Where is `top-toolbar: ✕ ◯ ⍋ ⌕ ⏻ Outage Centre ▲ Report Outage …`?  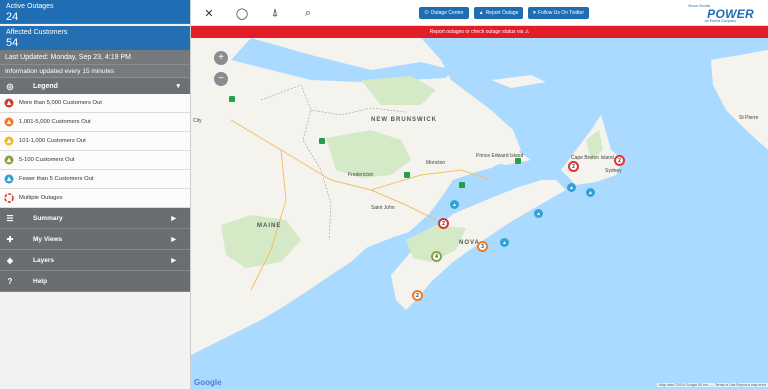 top-toolbar: ✕ ◯ ⍋ ⌕ ⏻ Outage Centre ▲ Report Outage … is located at coordinates (479, 13).